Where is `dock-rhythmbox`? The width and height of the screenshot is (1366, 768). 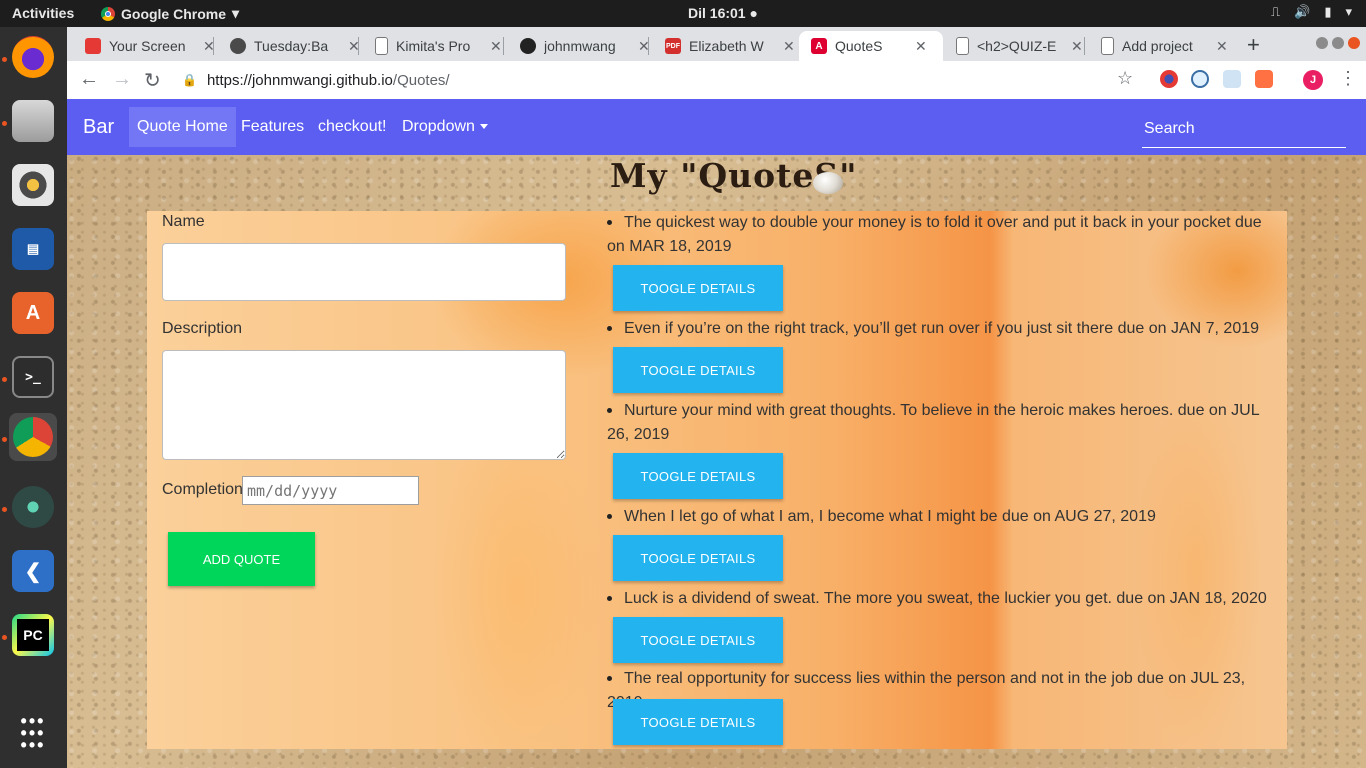
dock-rhythmbox is located at coordinates (33, 185).